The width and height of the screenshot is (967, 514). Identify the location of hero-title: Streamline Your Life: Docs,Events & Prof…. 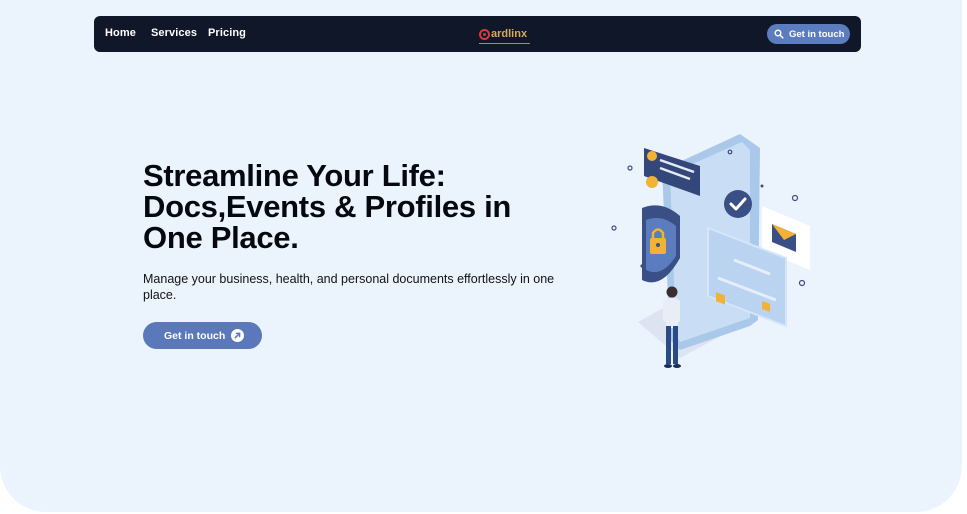
(353, 206).